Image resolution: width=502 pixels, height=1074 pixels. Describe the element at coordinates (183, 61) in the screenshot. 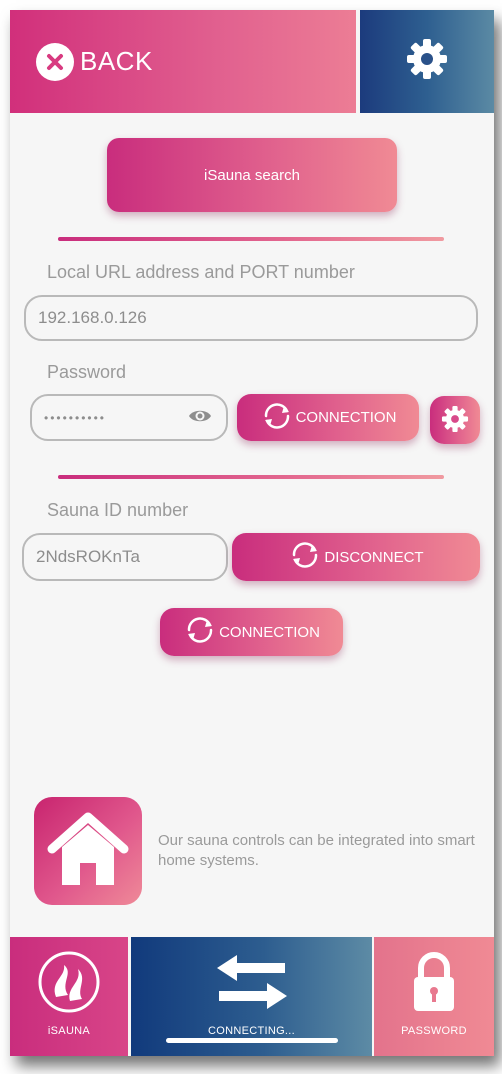

I see `back-button: BACK` at that location.